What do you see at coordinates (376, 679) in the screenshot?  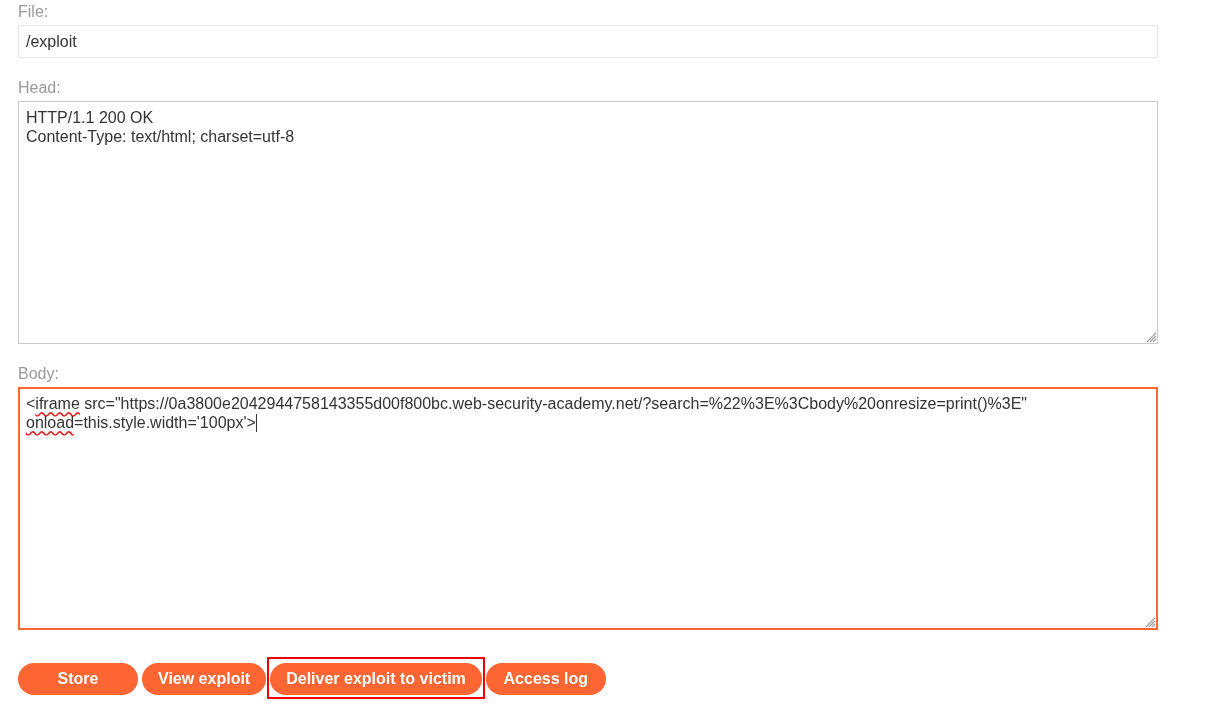 I see `action-button: Deliver exploit to victim` at bounding box center [376, 679].